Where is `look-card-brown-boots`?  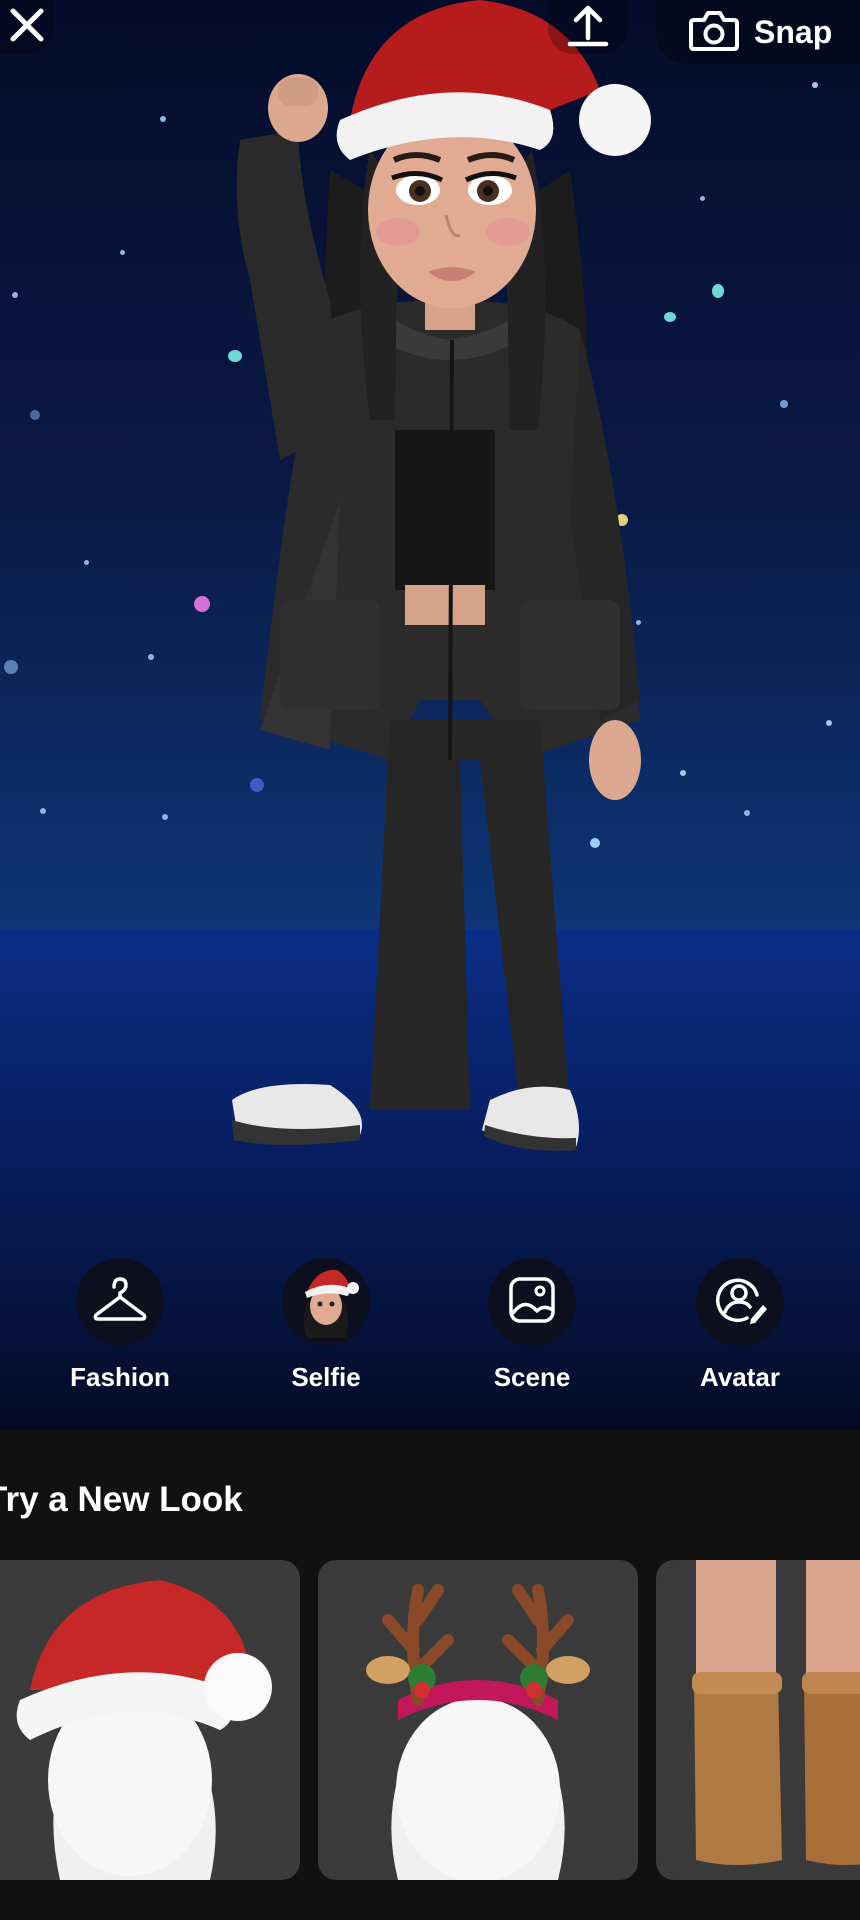
look-card-brown-boots is located at coordinates (758, 1720).